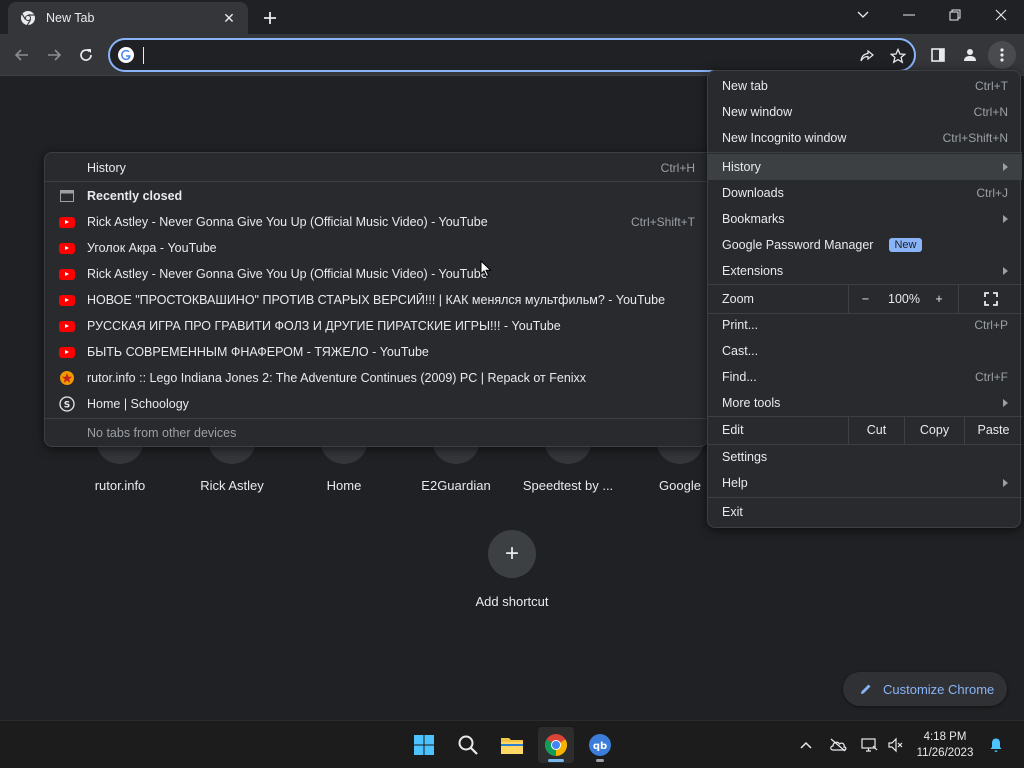  I want to click on menu-zoom-row: Zoom − 100% +, so click(865, 299).